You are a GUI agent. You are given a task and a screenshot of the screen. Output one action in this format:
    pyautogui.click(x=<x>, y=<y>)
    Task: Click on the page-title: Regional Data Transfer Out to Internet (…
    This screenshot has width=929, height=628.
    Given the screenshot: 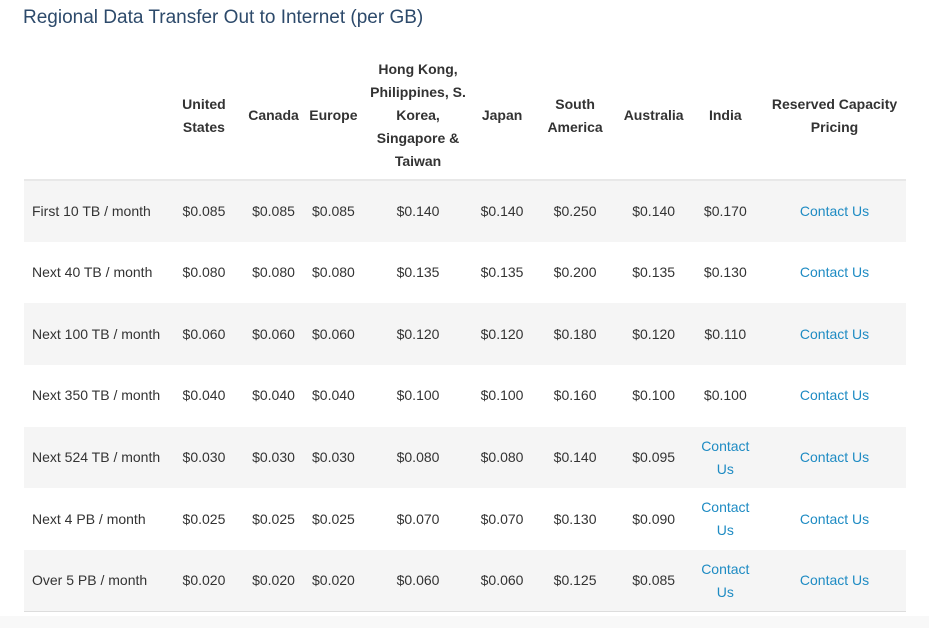 What is the action you would take?
    pyautogui.click(x=223, y=17)
    